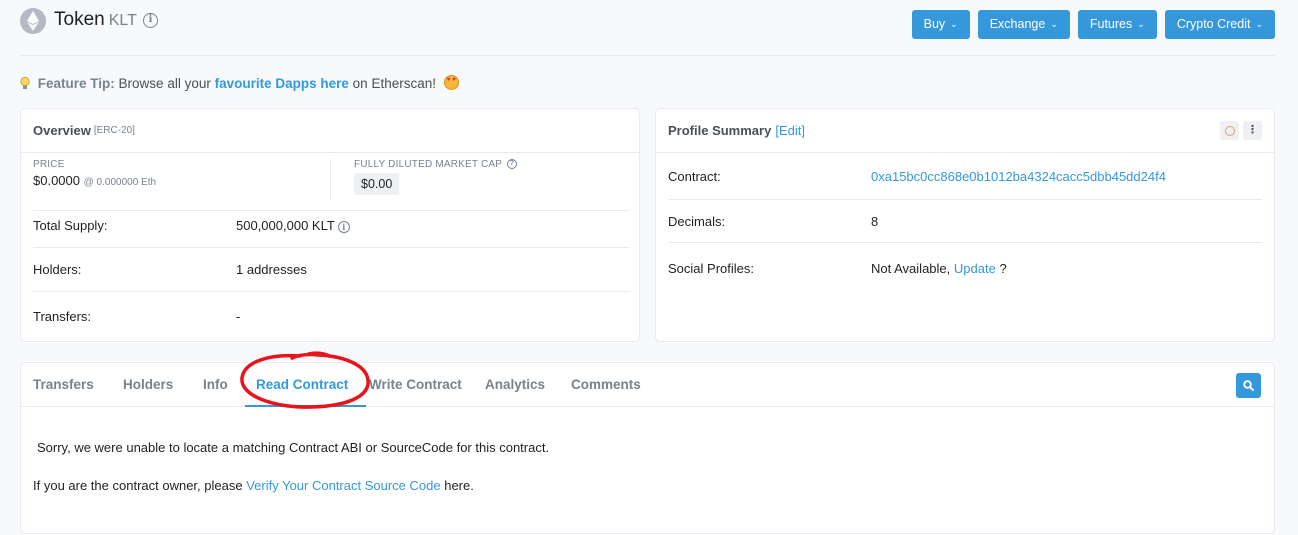  What do you see at coordinates (330, 180) in the screenshot?
I see `divider` at bounding box center [330, 180].